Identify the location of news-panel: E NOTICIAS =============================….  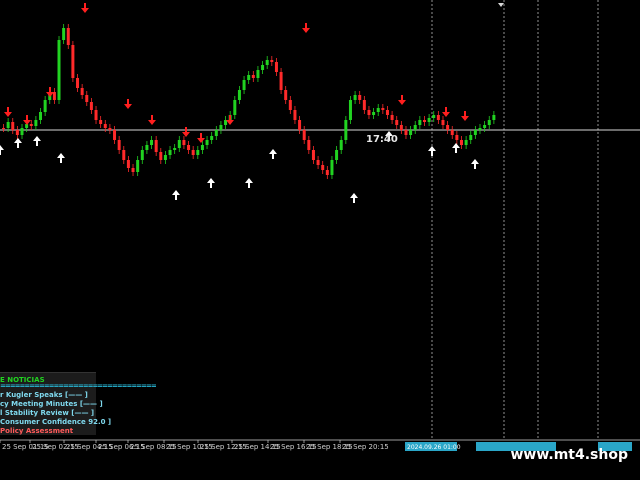
(78, 403).